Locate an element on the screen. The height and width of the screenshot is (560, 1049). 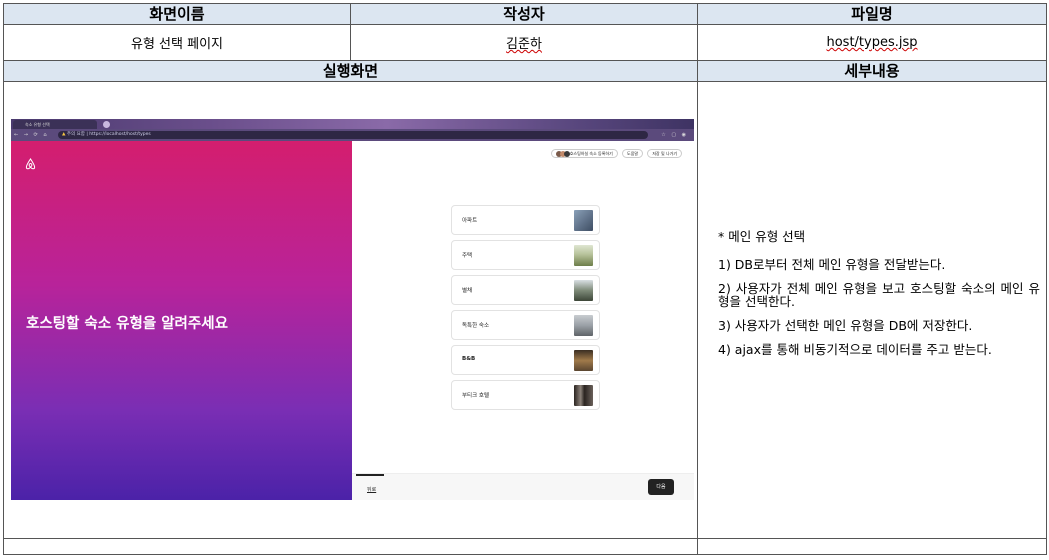
type-option: 아파트 is located at coordinates (525, 220).